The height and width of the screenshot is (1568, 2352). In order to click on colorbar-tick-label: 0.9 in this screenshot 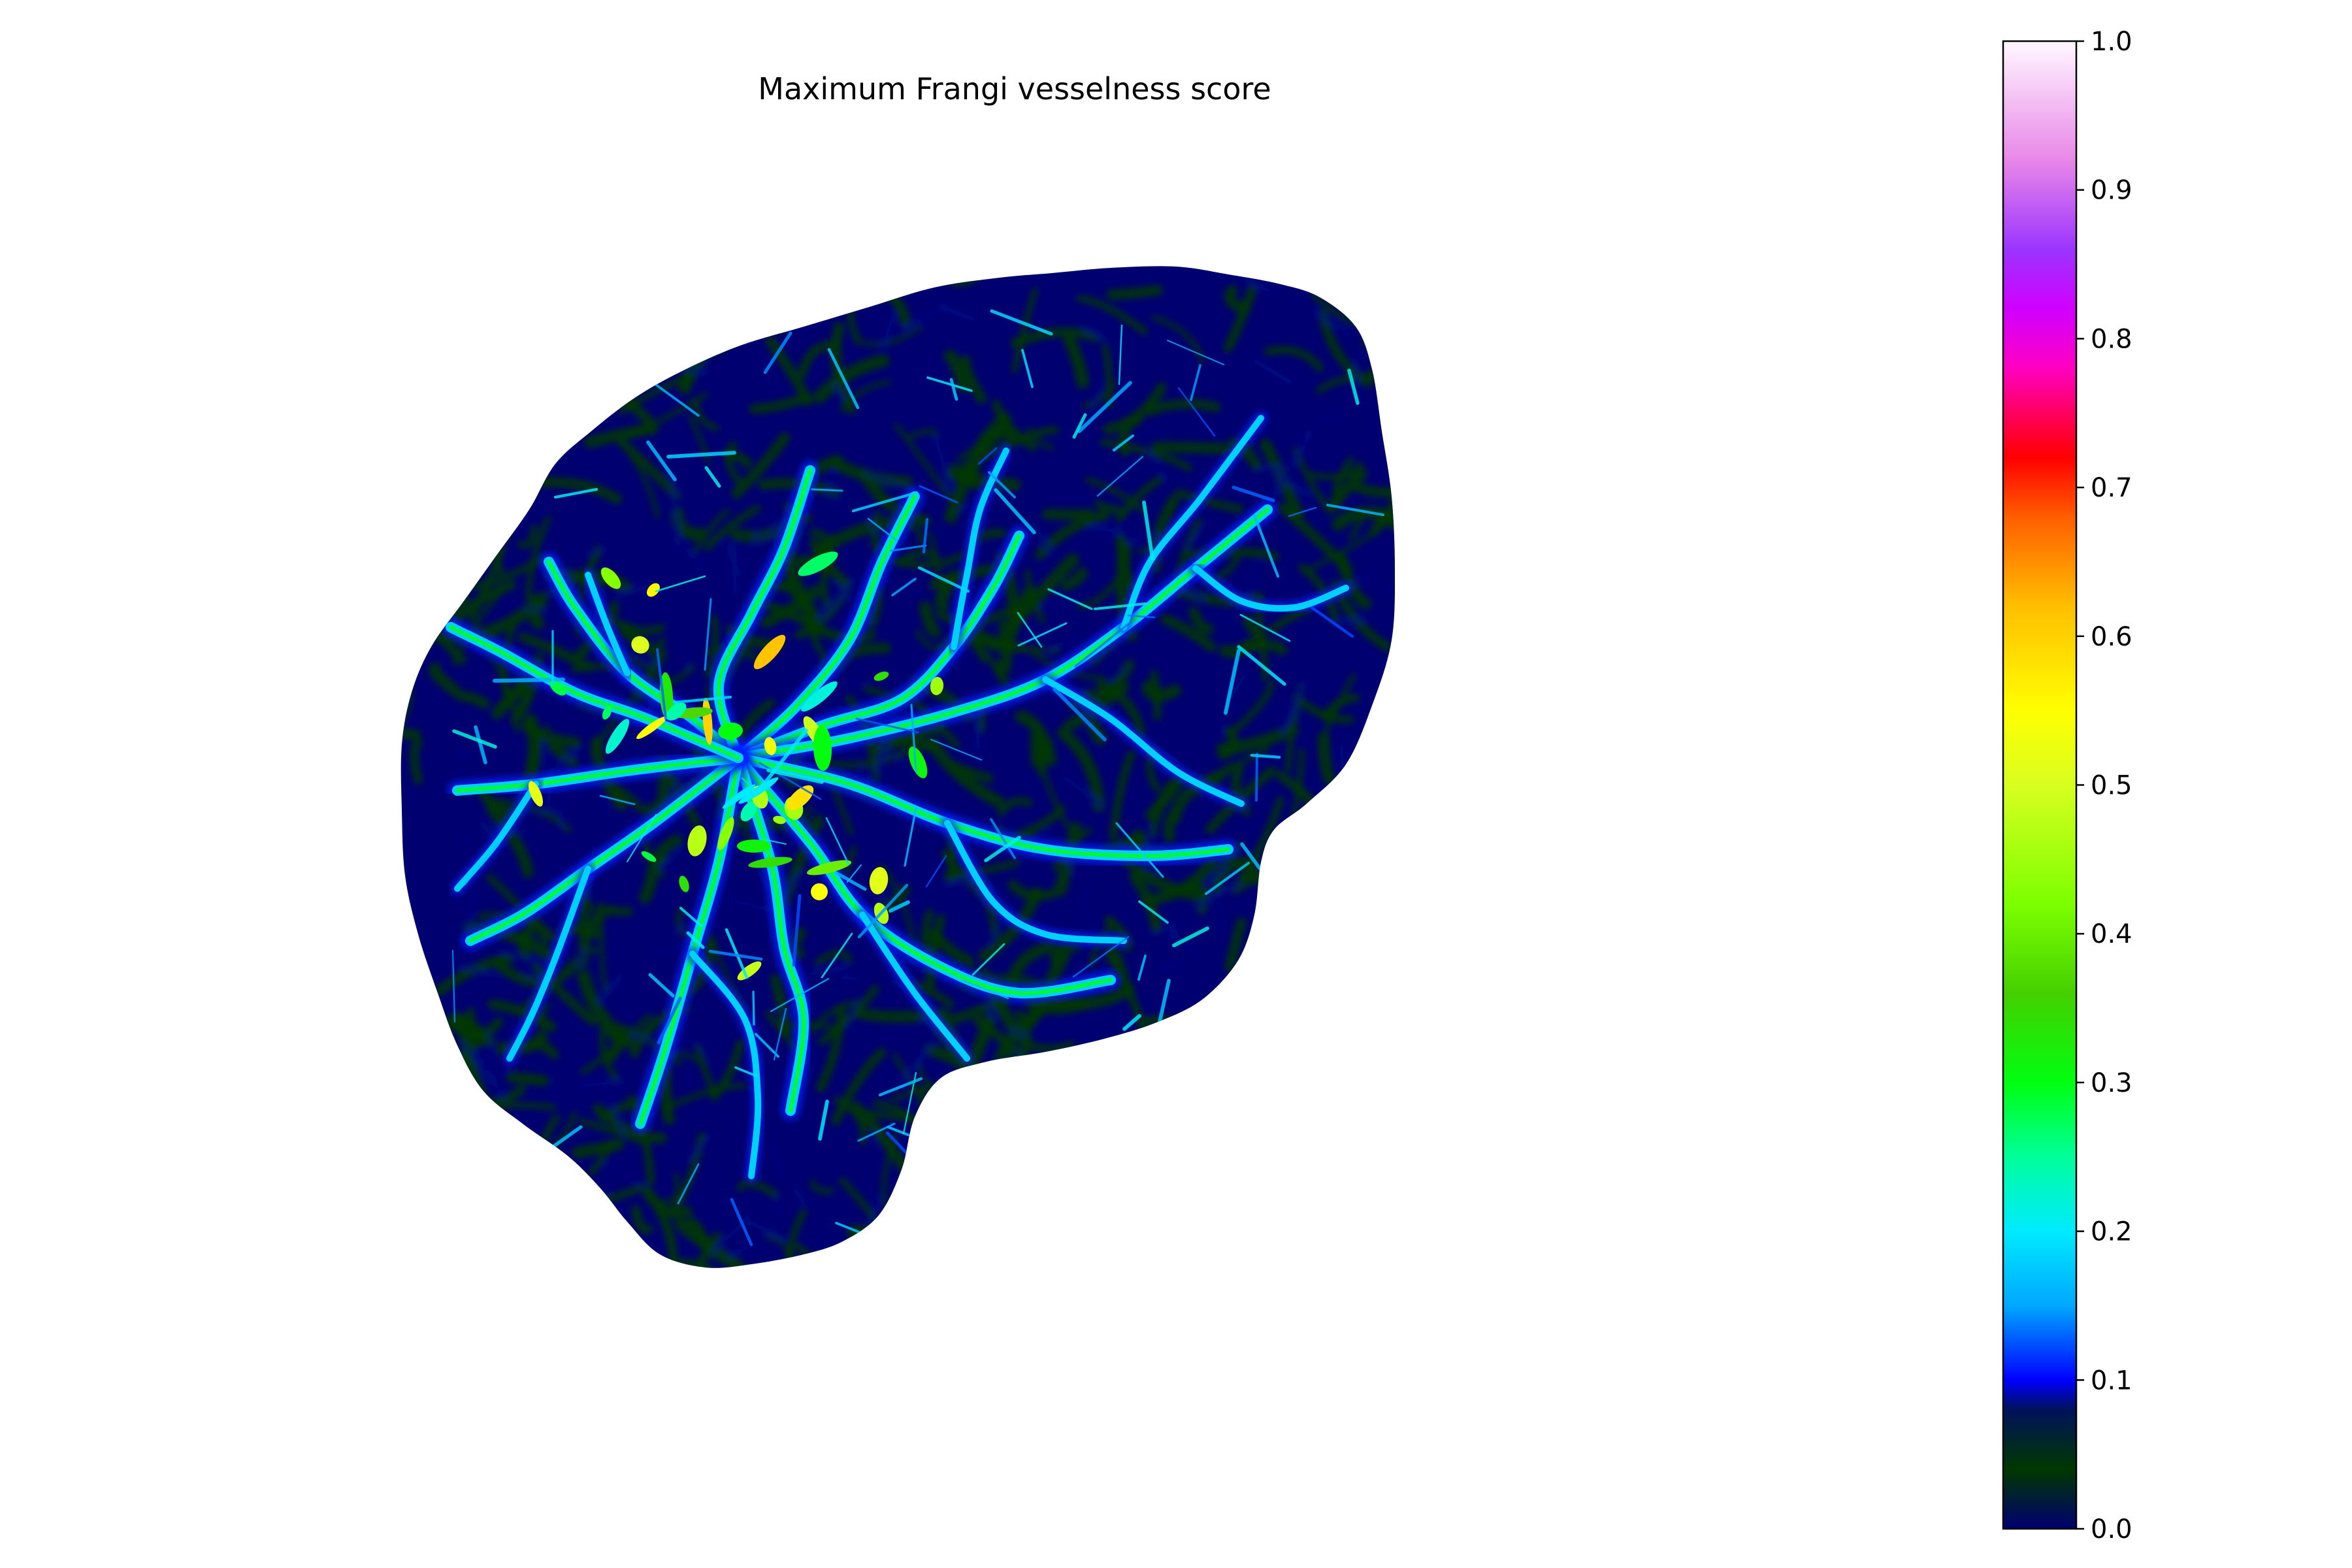, I will do `click(2111, 191)`.